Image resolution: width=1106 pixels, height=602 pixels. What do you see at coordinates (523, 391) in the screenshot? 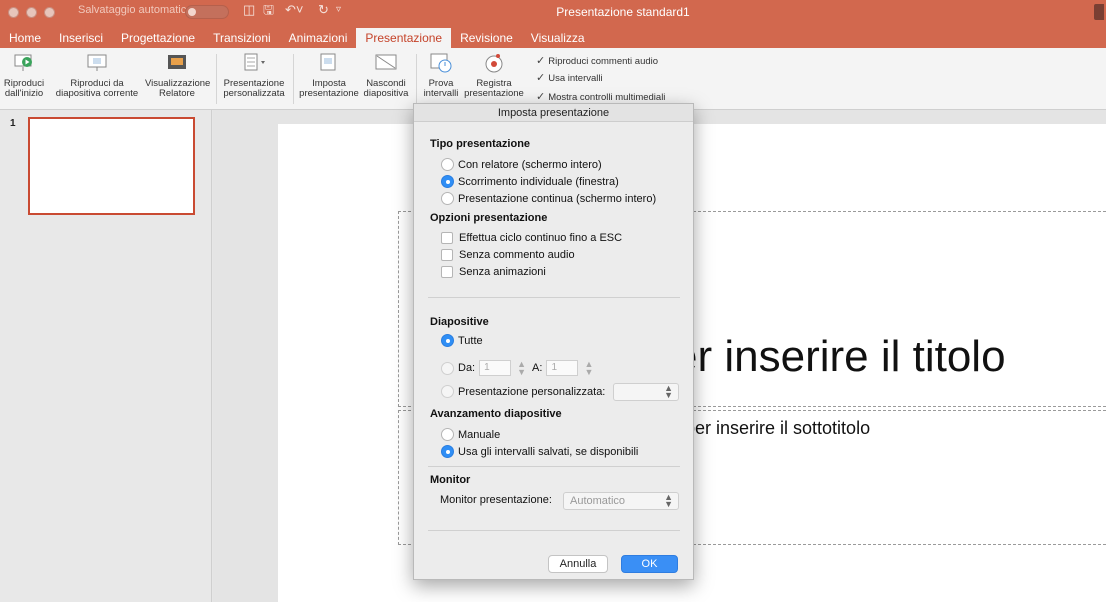
I see `custom-show-radio: Presentazione personalizzata:` at bounding box center [523, 391].